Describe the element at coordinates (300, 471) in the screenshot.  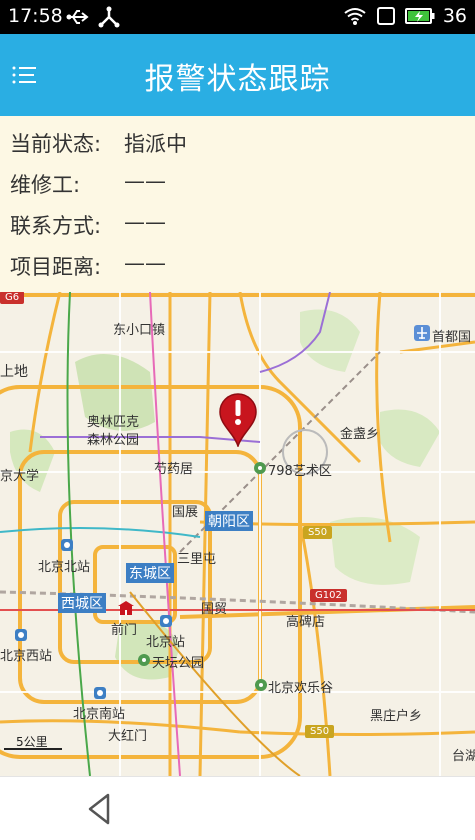
I see `place-label: 798艺术区` at that location.